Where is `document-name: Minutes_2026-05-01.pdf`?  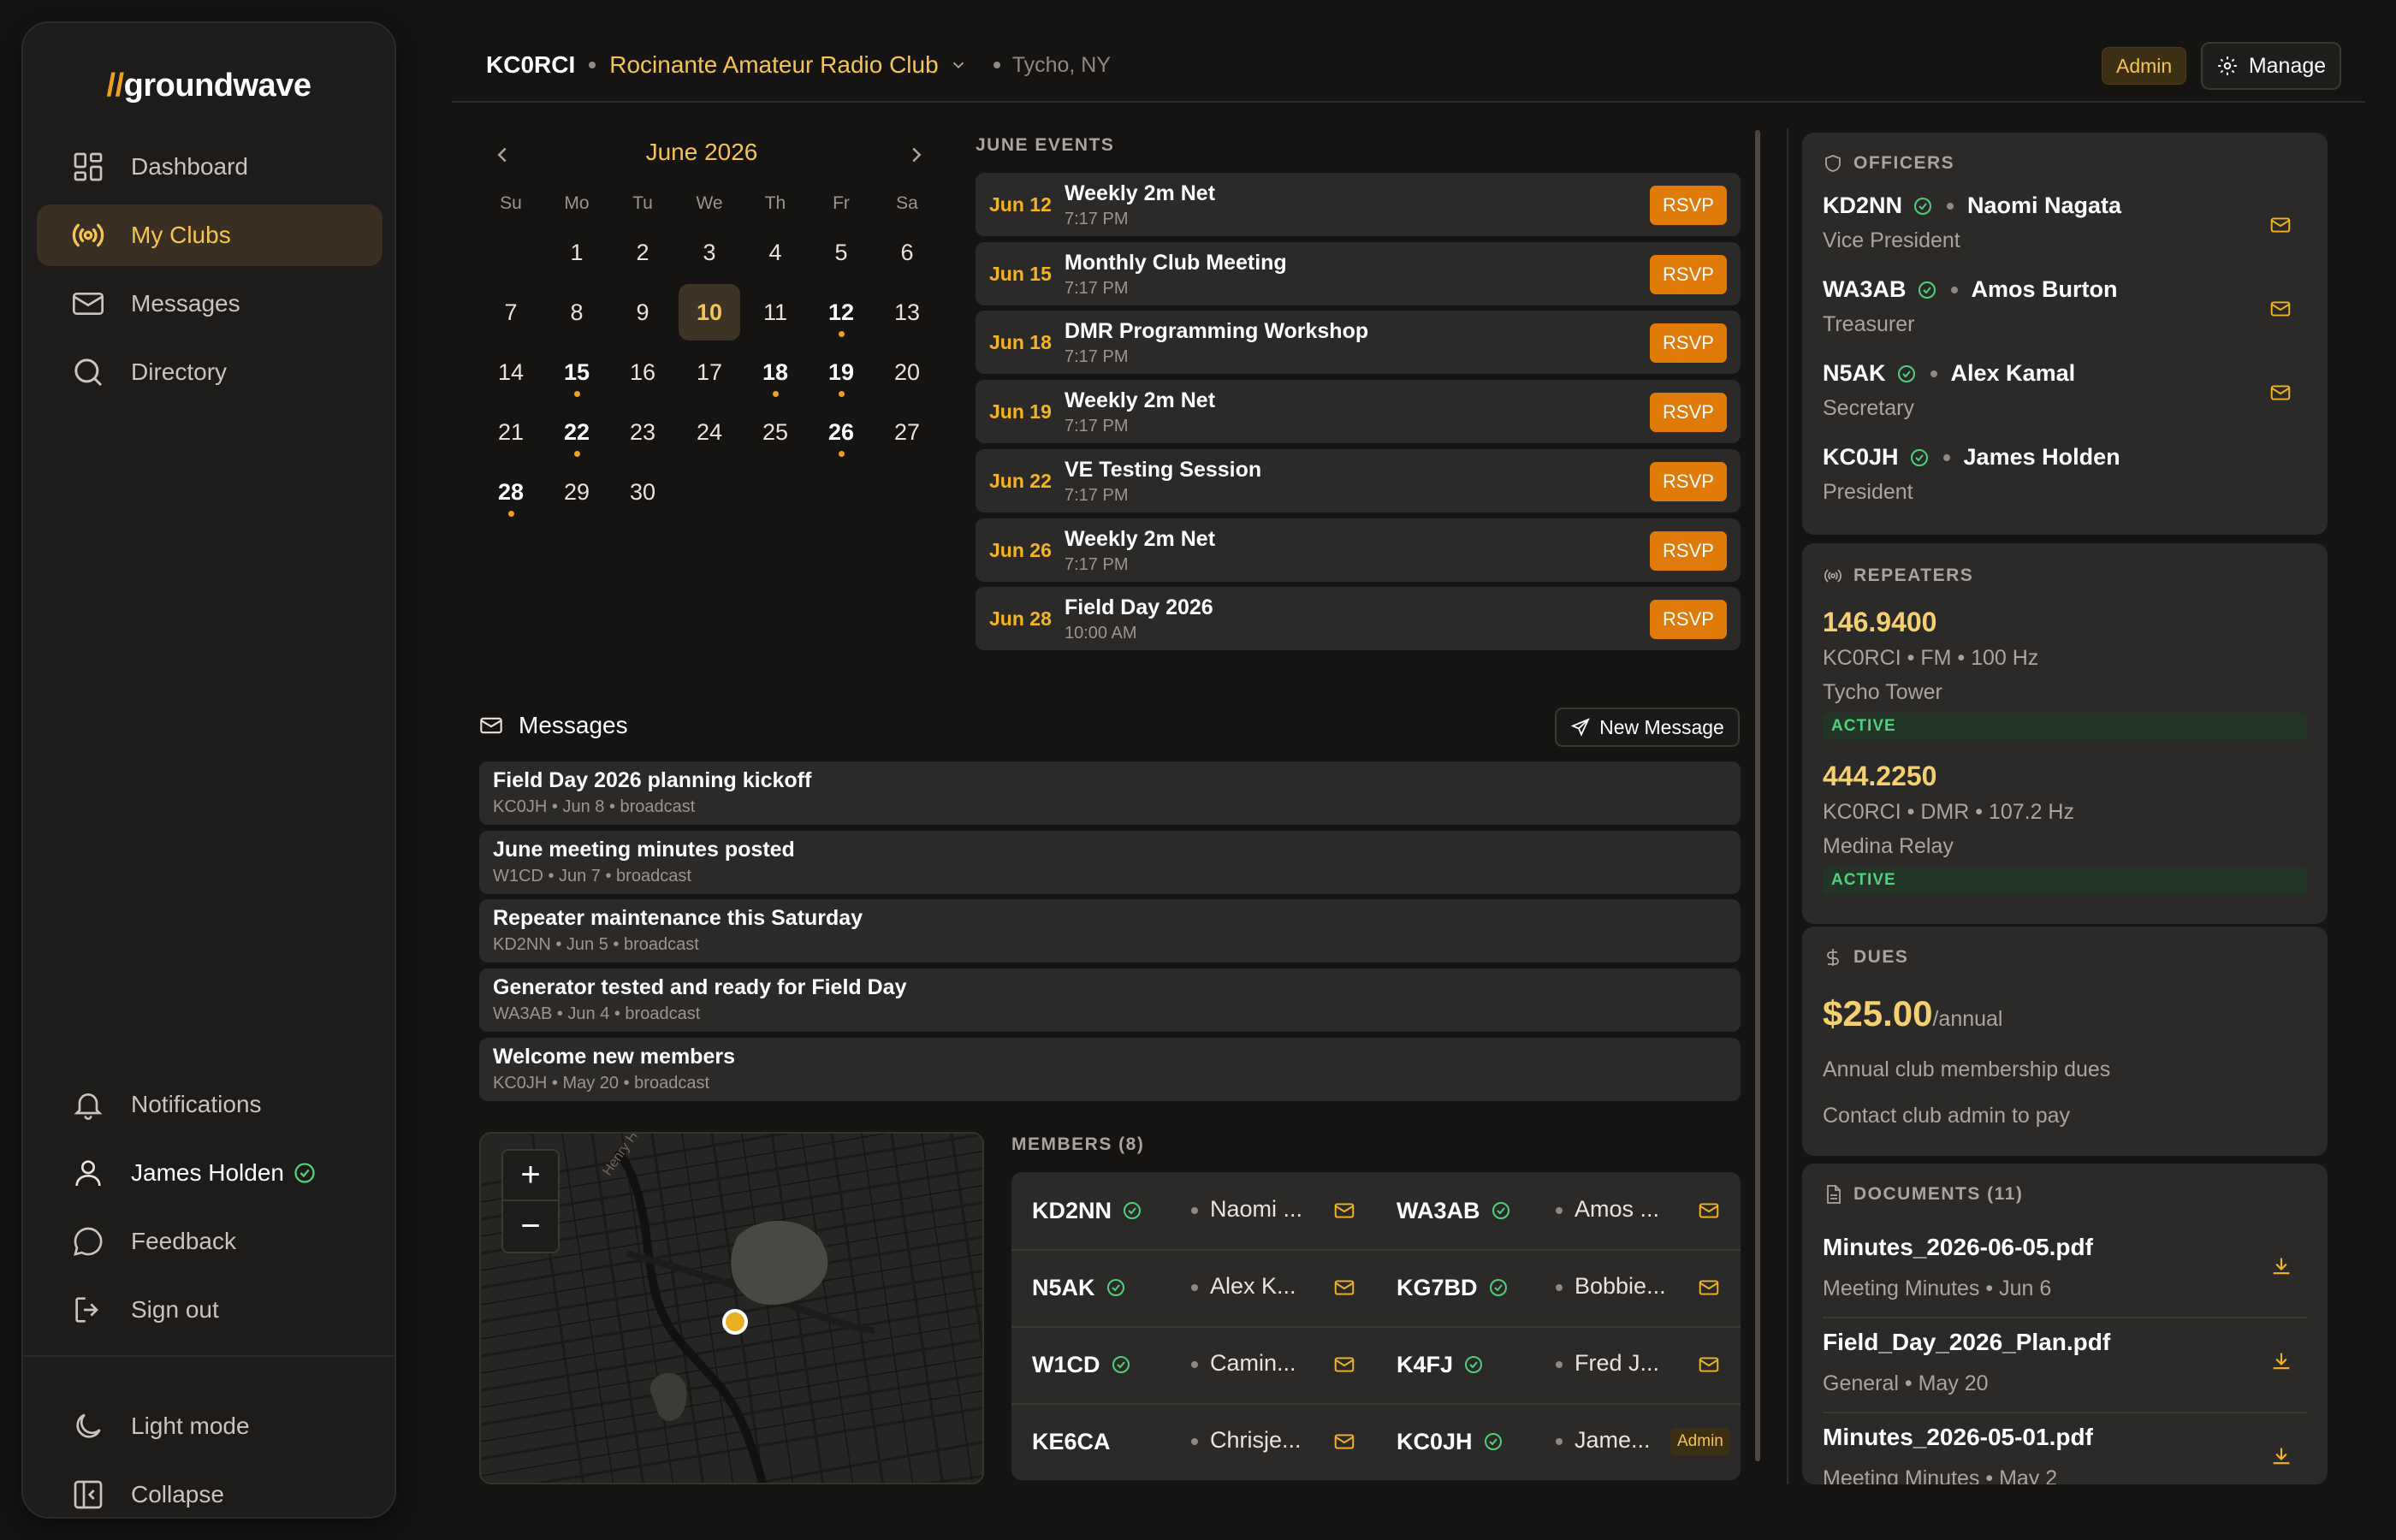 document-name: Minutes_2026-05-01.pdf is located at coordinates (1958, 1437).